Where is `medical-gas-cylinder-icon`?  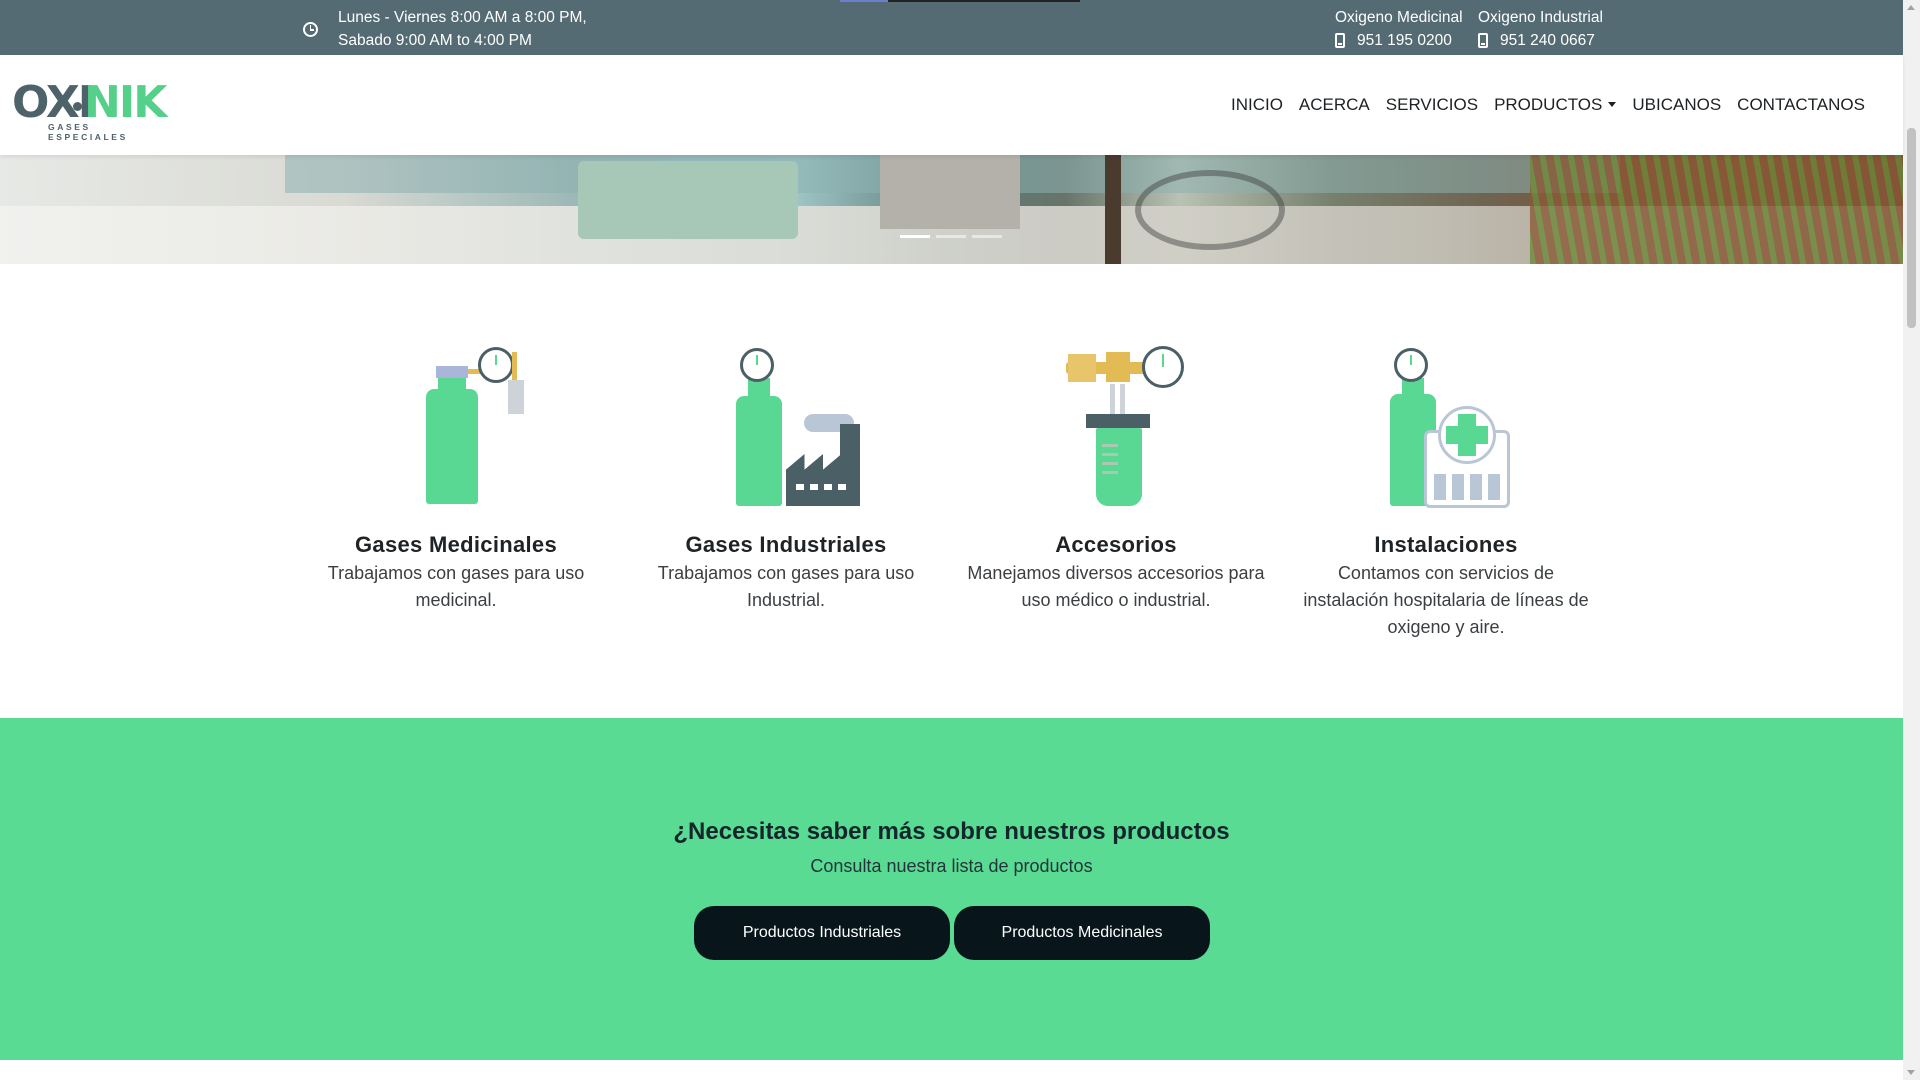
medical-gas-cylinder-icon is located at coordinates (456, 426).